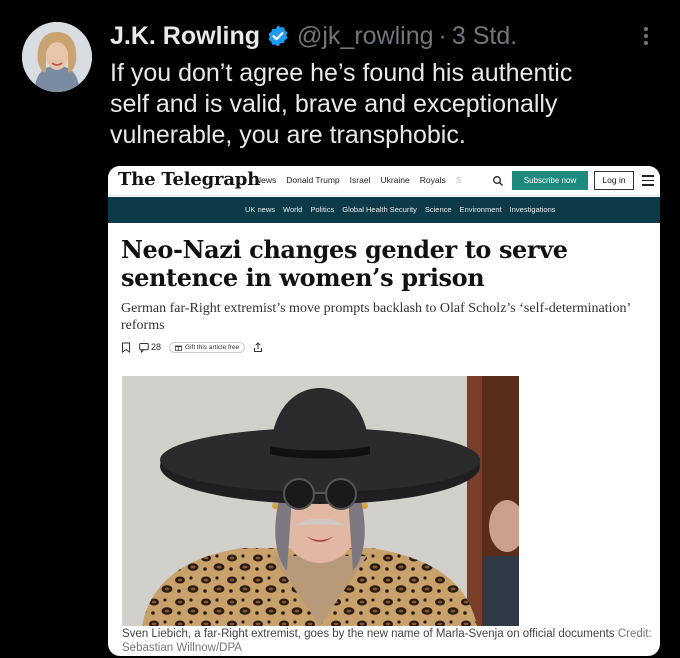 The image size is (680, 658). Describe the element at coordinates (260, 209) in the screenshot. I see `subnav-item: UK news` at that location.